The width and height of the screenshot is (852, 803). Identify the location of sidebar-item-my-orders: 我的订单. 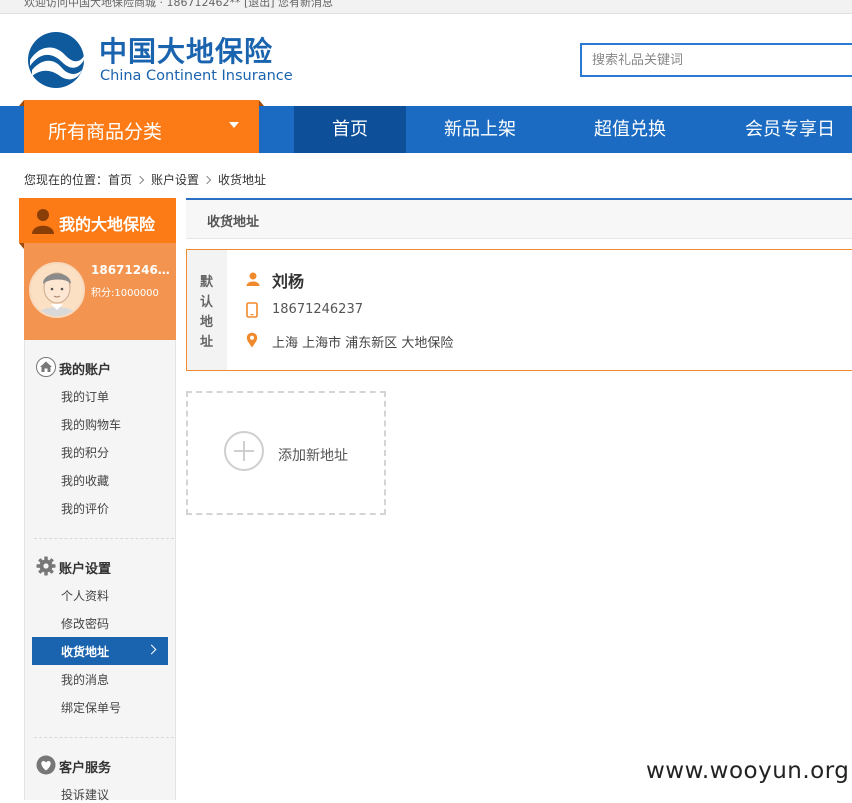
(85, 396).